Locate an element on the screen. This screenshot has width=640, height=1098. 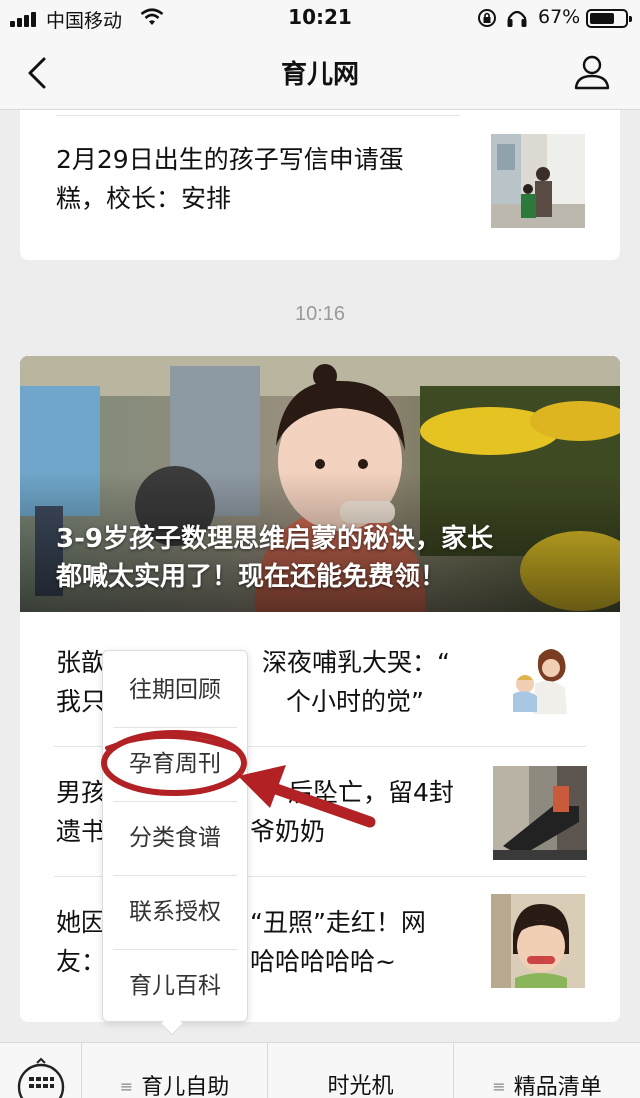
menu-item-contact-license: 联系授权 is located at coordinates (175, 912).